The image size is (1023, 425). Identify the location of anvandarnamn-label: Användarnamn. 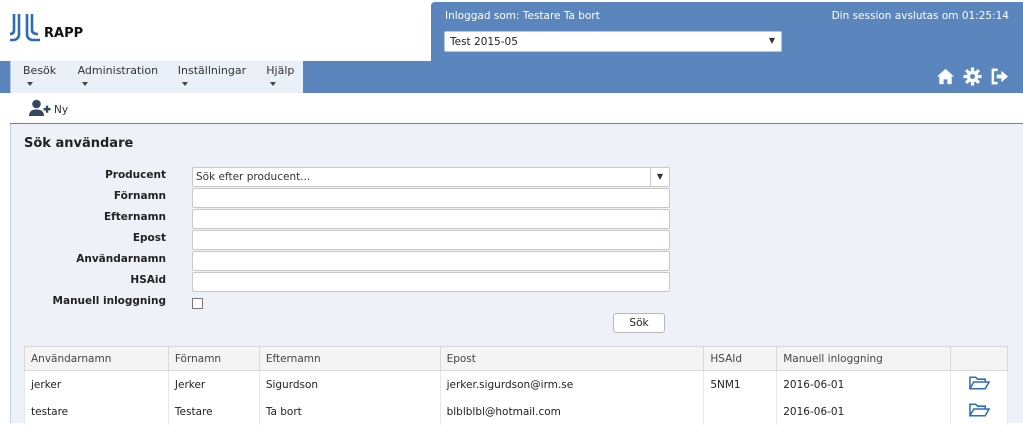
(121, 259).